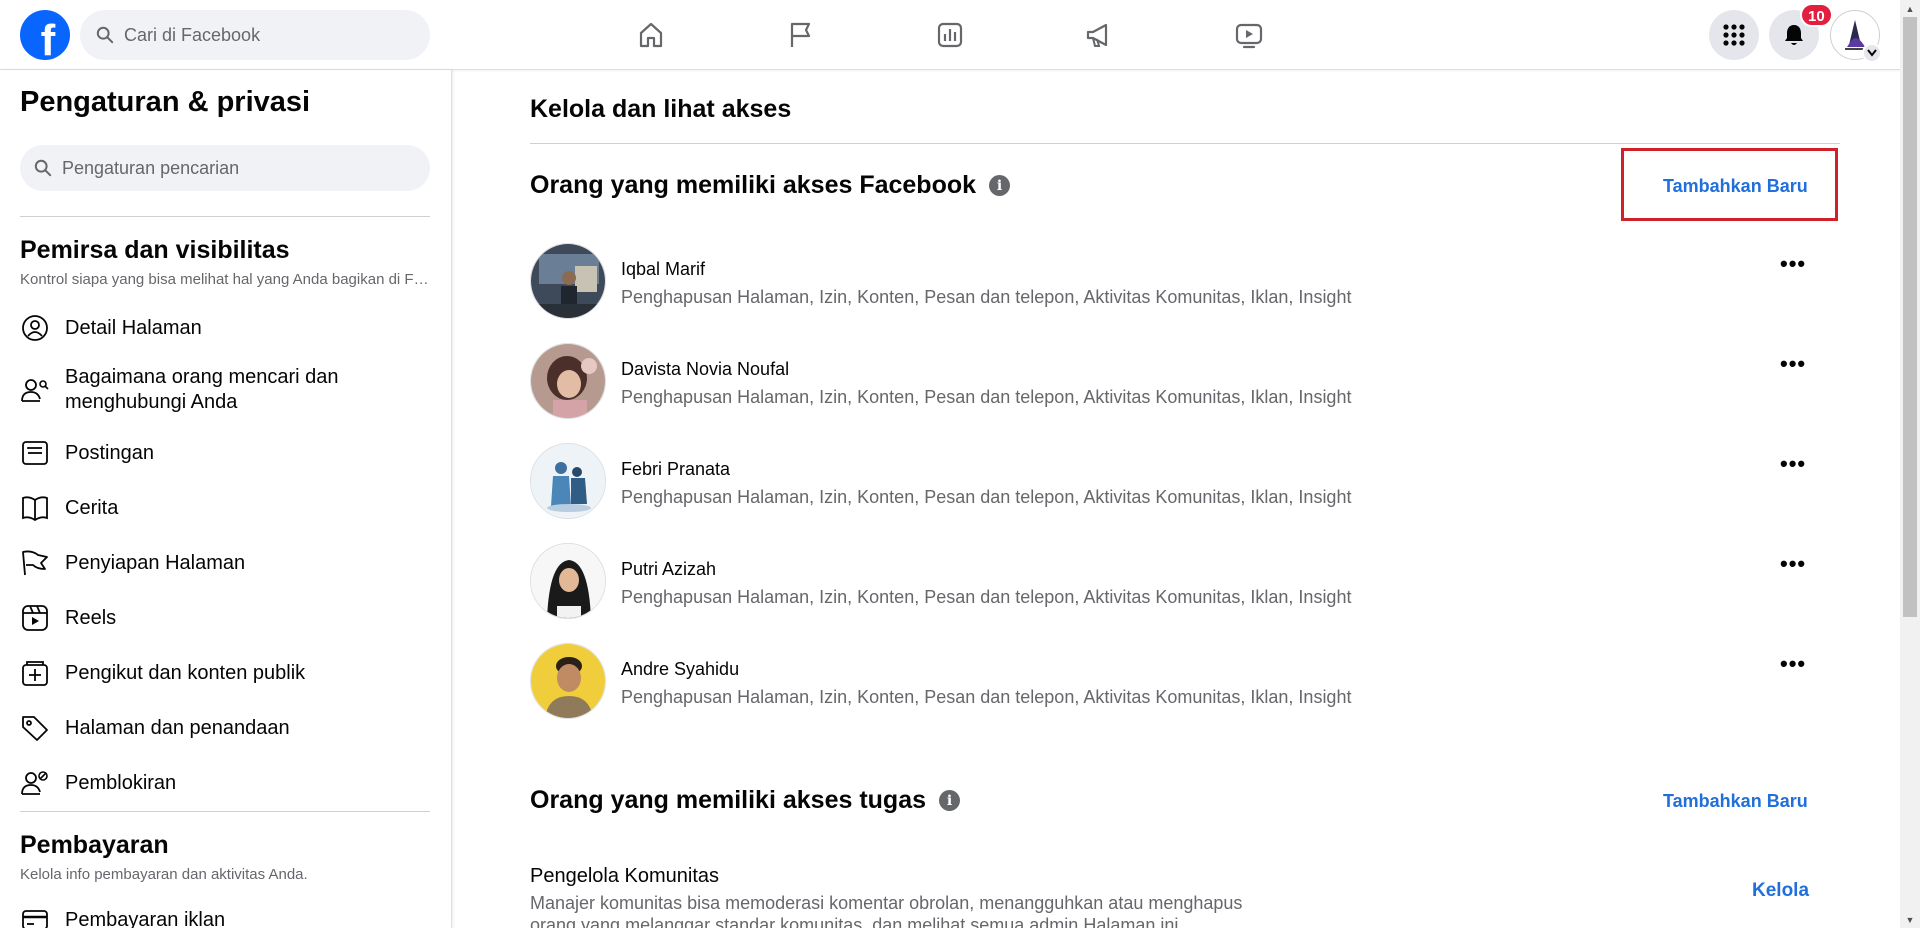  I want to click on nav-insights, so click(950, 35).